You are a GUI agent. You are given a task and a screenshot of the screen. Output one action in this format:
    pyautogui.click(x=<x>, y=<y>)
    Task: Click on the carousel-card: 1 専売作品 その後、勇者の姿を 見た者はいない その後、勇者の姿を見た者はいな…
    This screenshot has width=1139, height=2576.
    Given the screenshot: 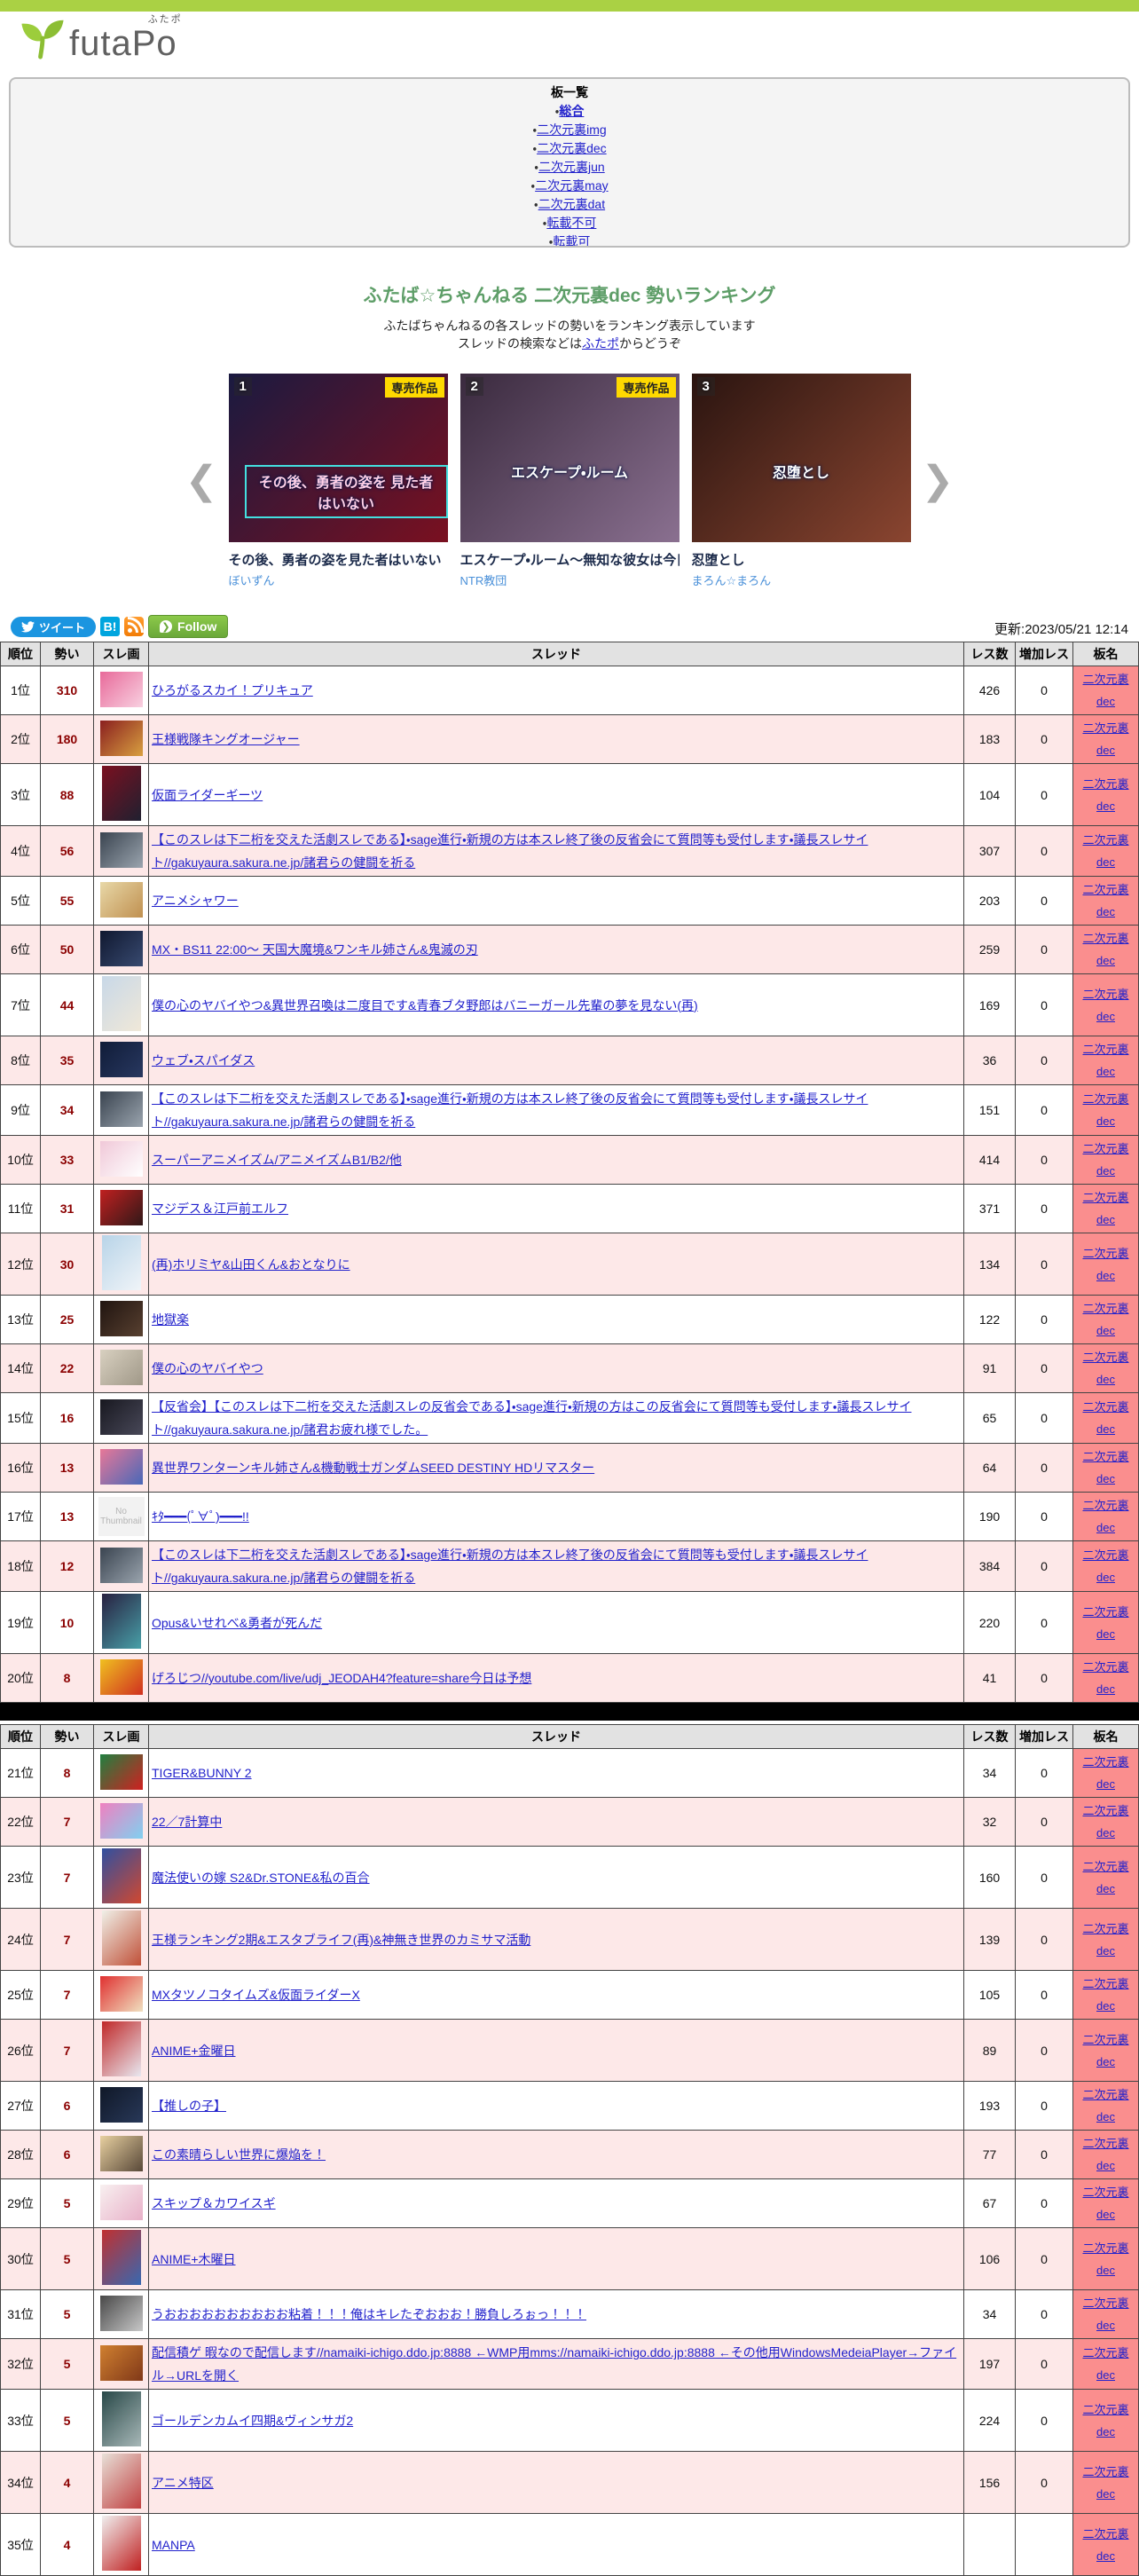 What is the action you would take?
    pyautogui.click(x=338, y=481)
    